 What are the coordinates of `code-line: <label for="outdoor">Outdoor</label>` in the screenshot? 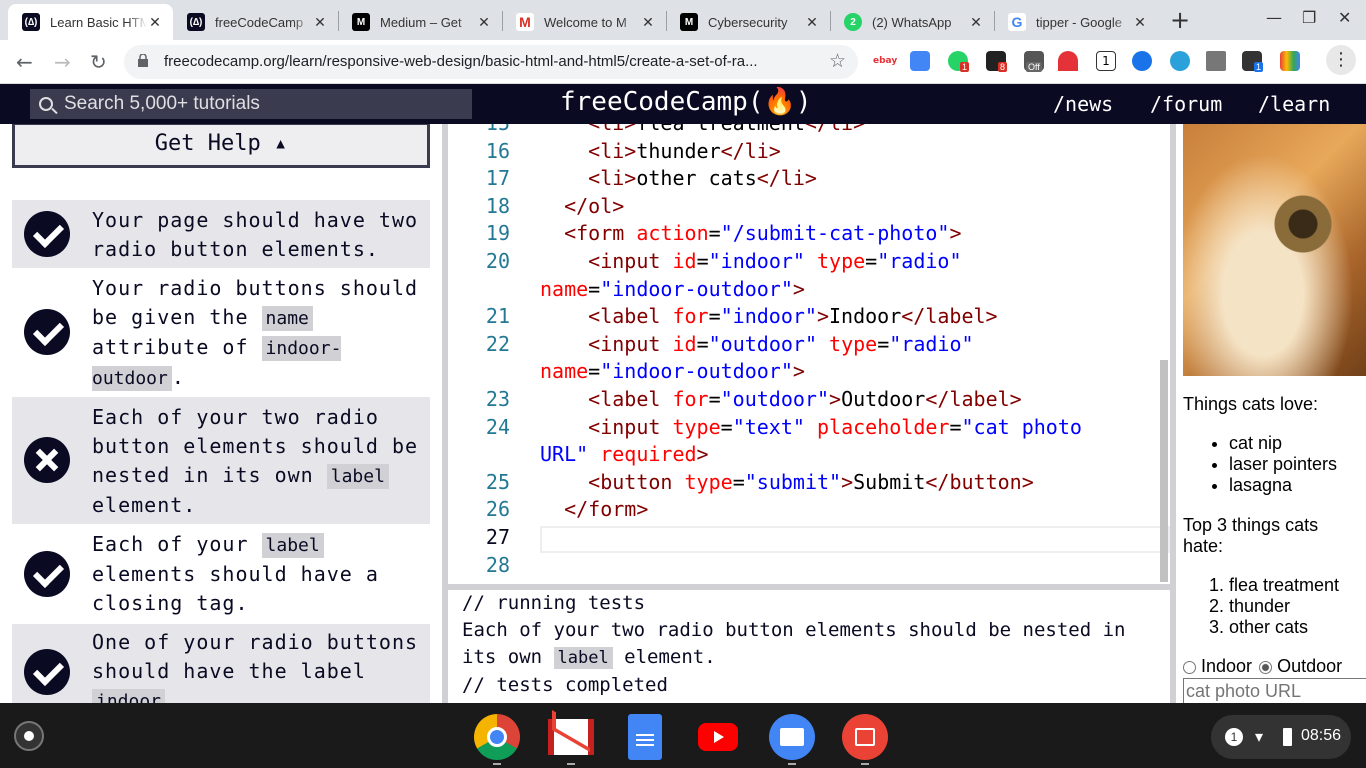 It's located at (805, 399).